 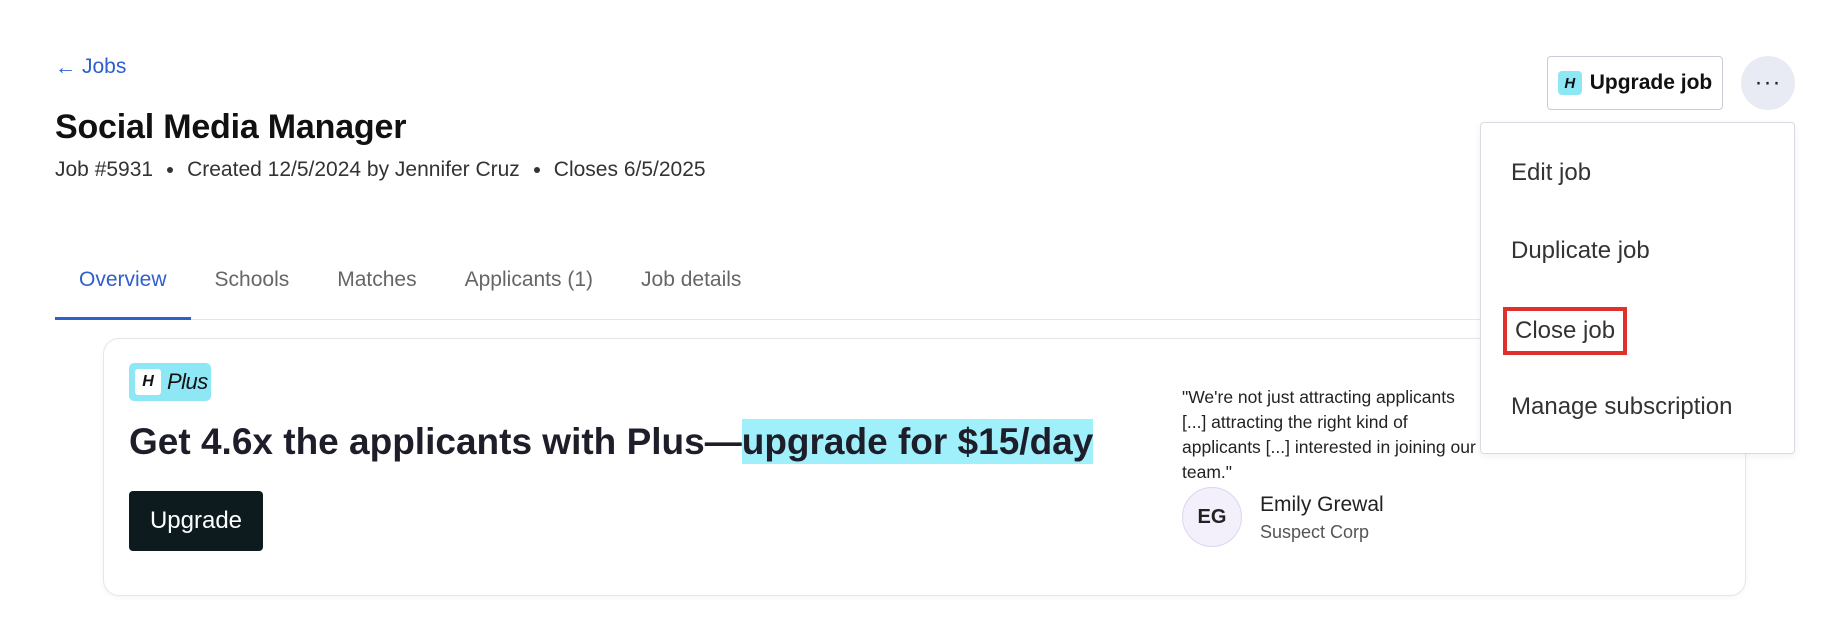 I want to click on menu-item-close-job: Close job, so click(x=1565, y=331).